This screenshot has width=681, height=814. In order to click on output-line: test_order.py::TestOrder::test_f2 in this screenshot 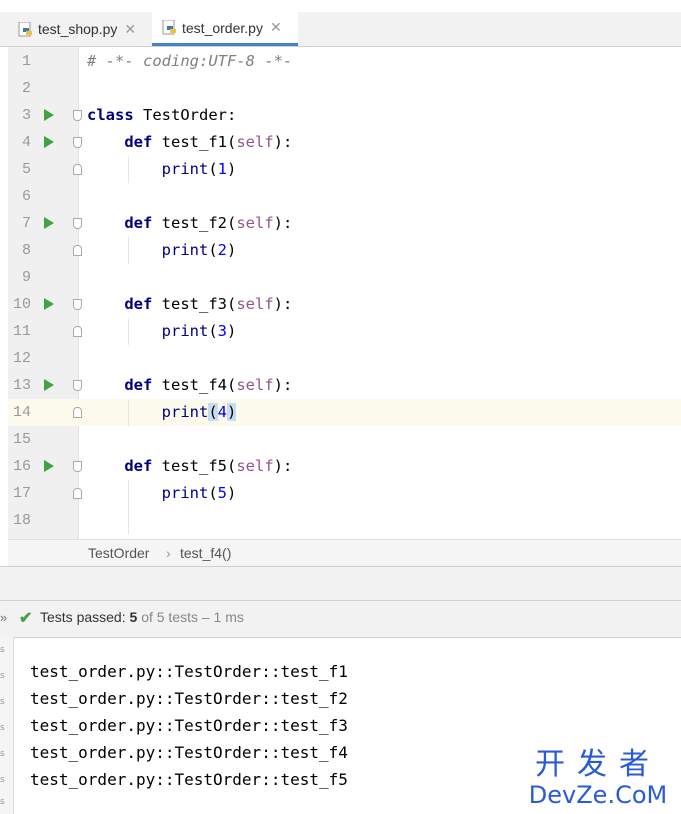, I will do `click(189, 698)`.